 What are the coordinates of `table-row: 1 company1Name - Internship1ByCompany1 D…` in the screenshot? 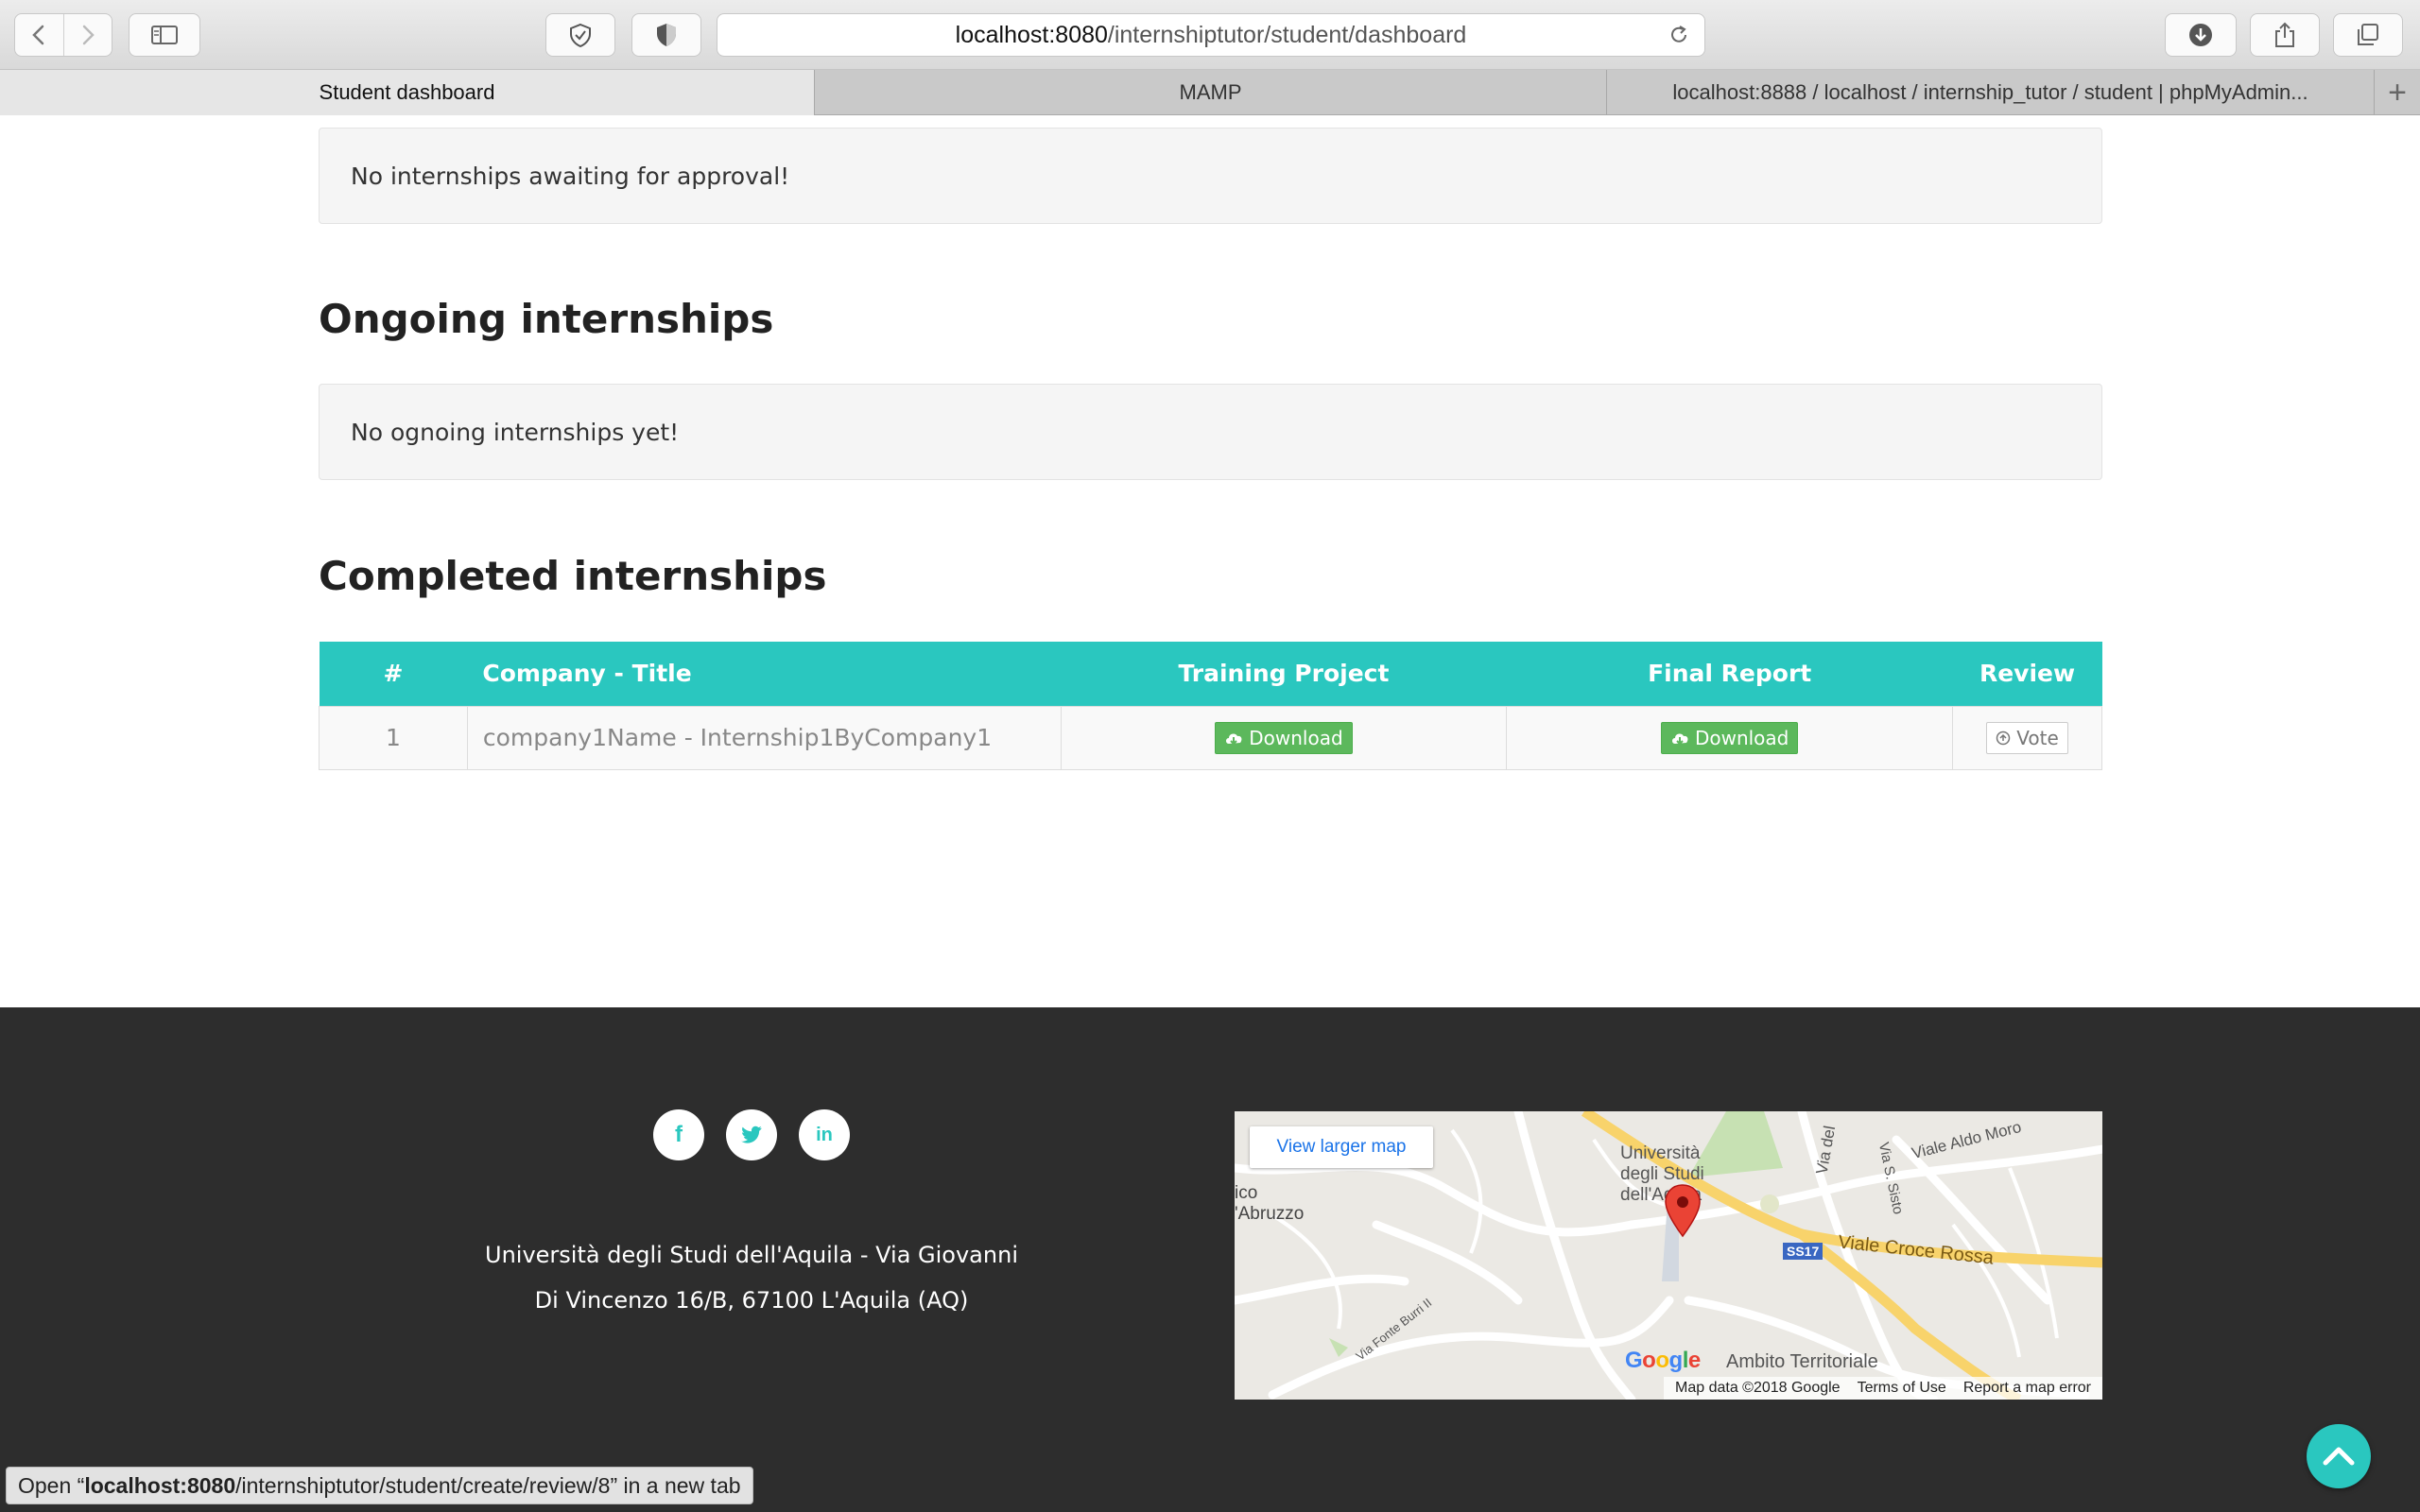 It's located at (1210, 737).